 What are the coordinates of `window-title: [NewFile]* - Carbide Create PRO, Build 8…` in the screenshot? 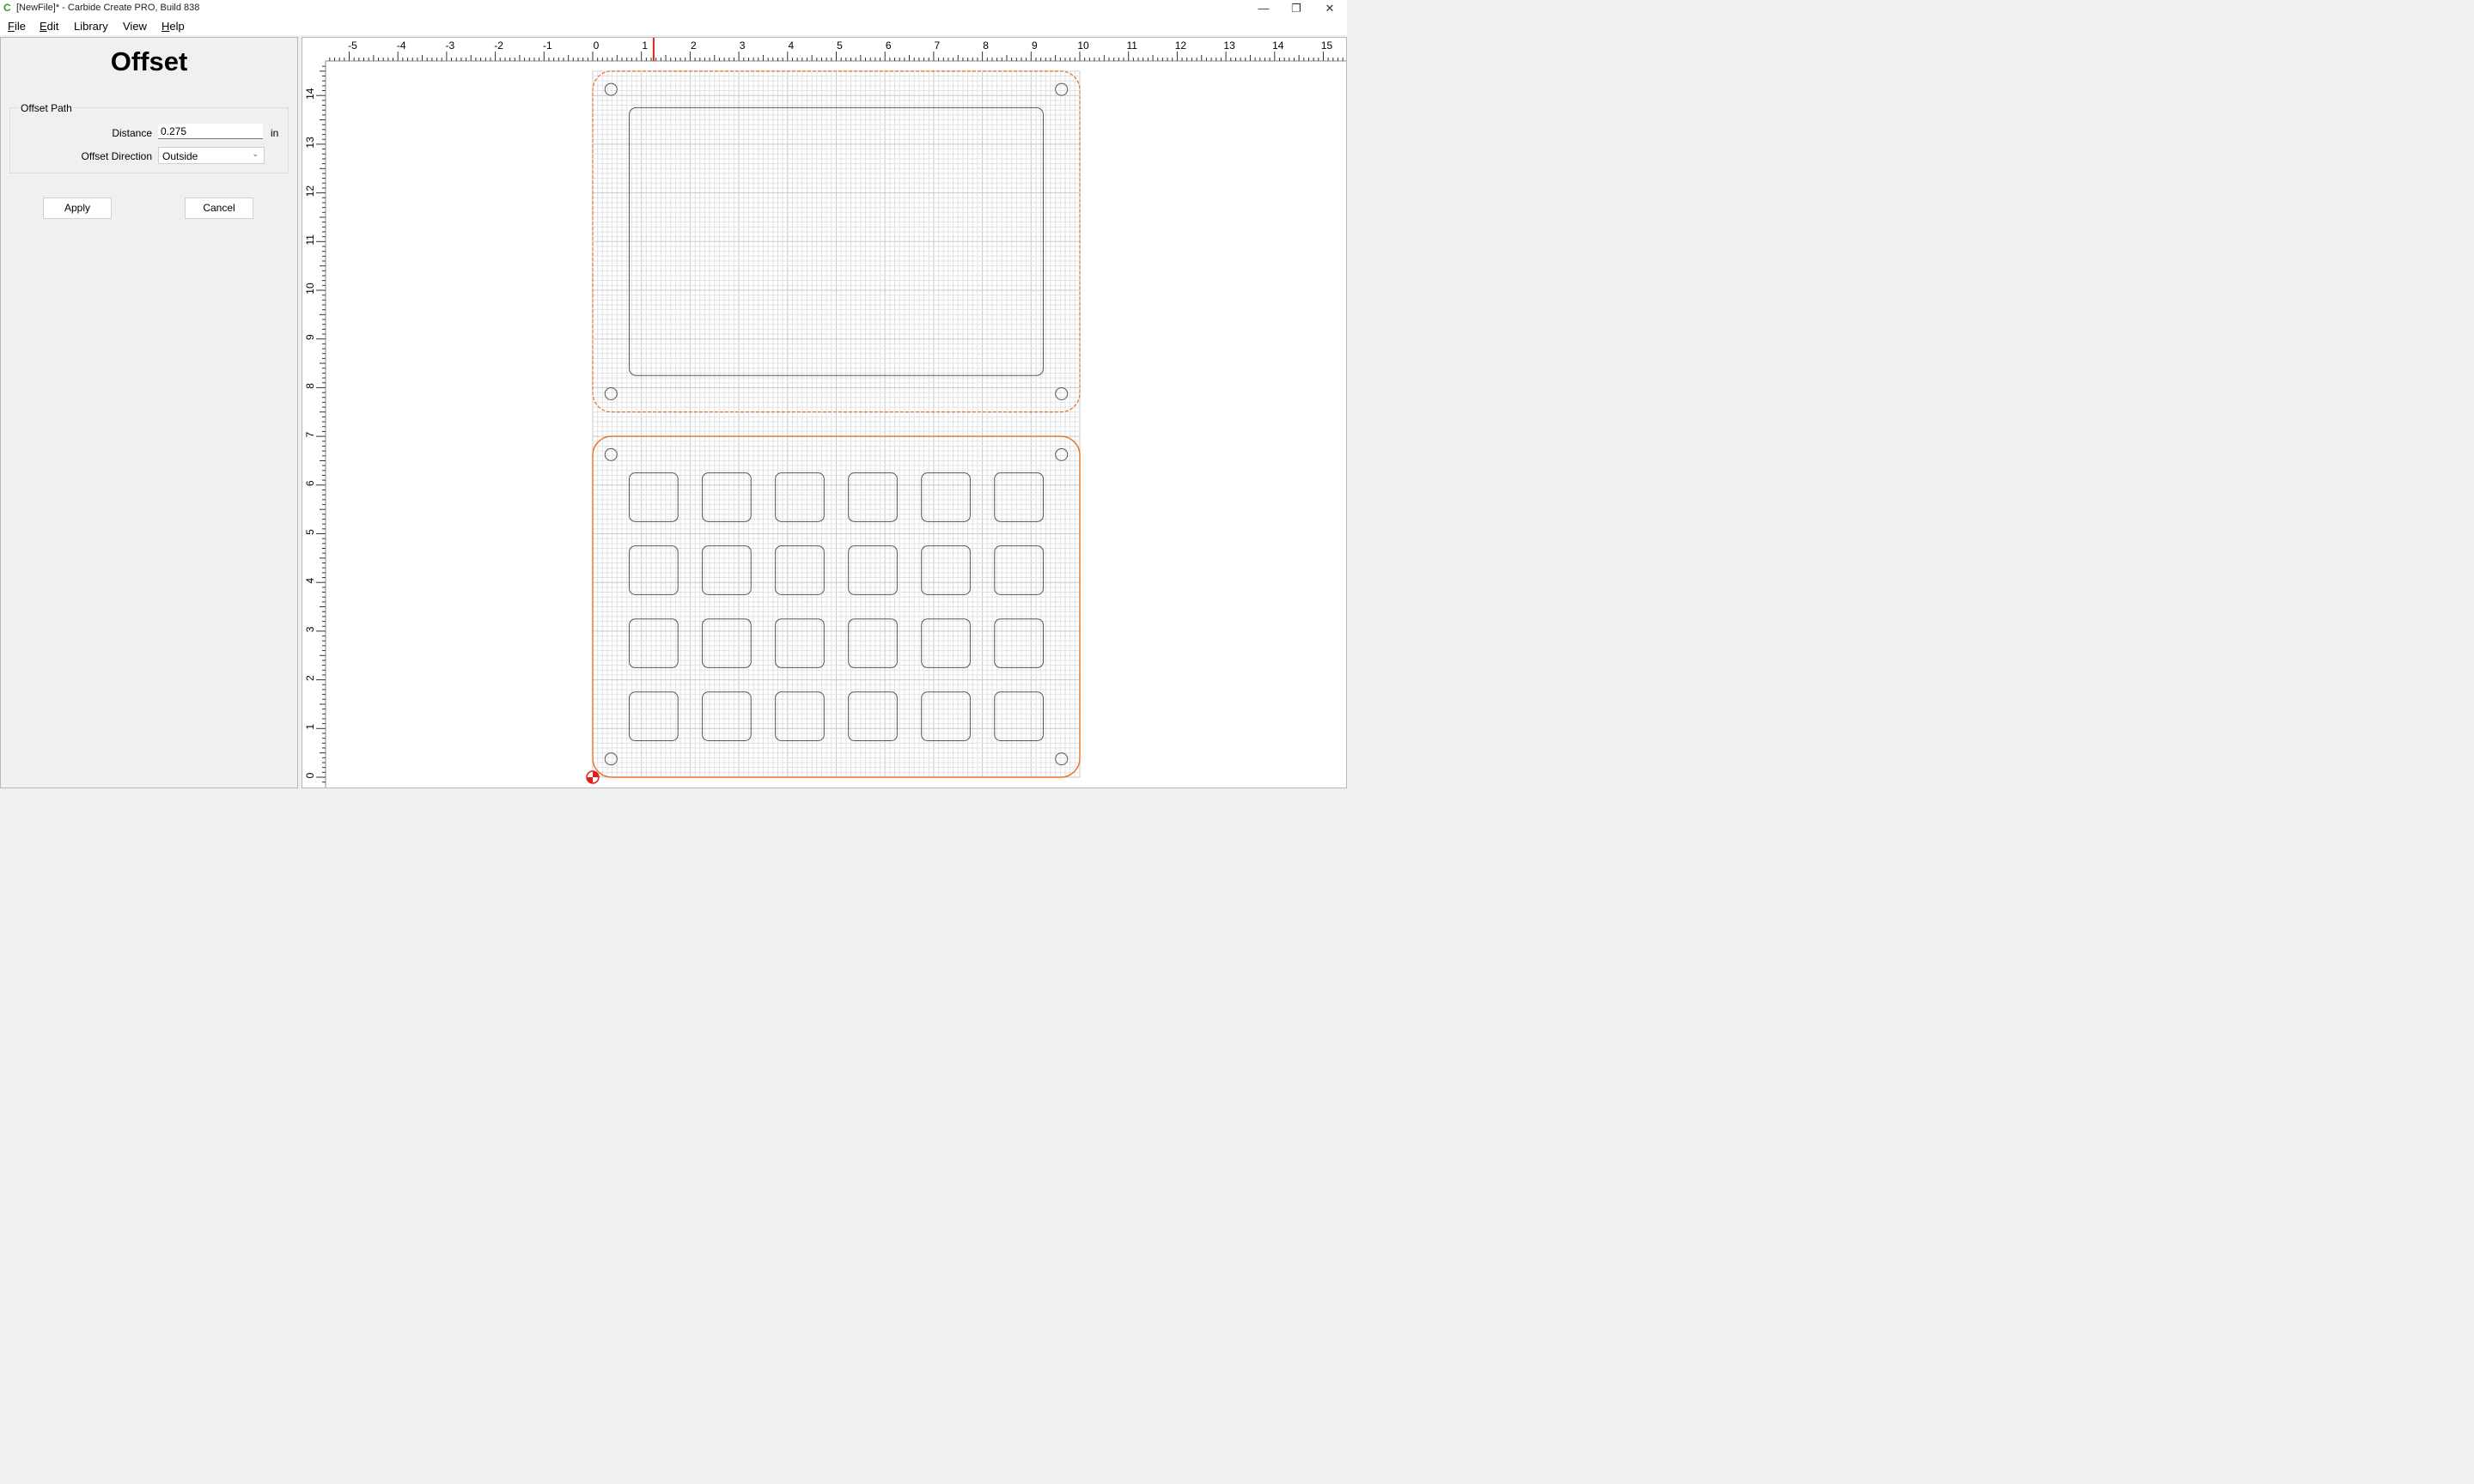 It's located at (108, 8).